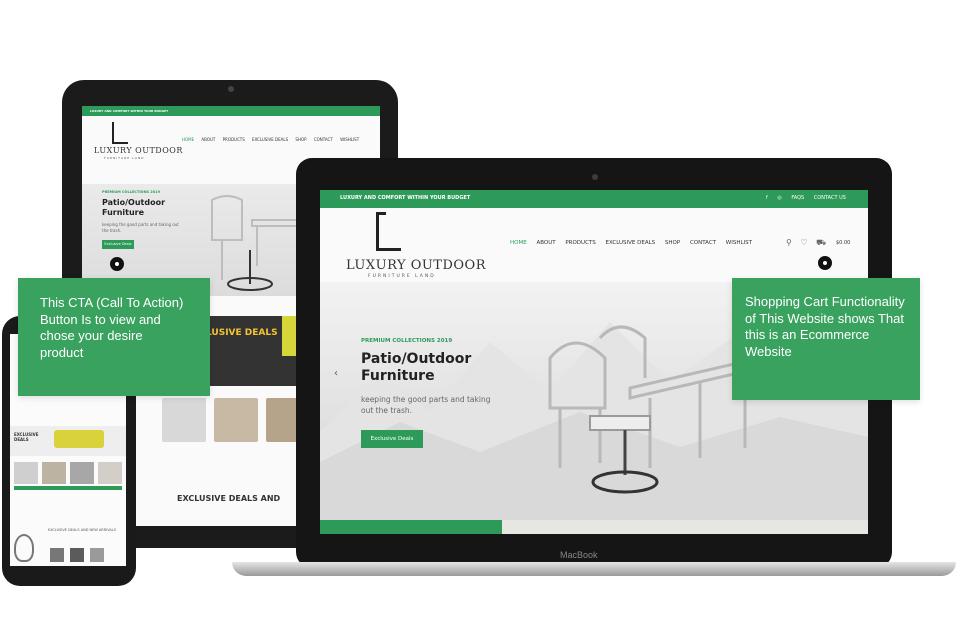  What do you see at coordinates (739, 243) in the screenshot?
I see `nav-wishlist: WISHLIST` at bounding box center [739, 243].